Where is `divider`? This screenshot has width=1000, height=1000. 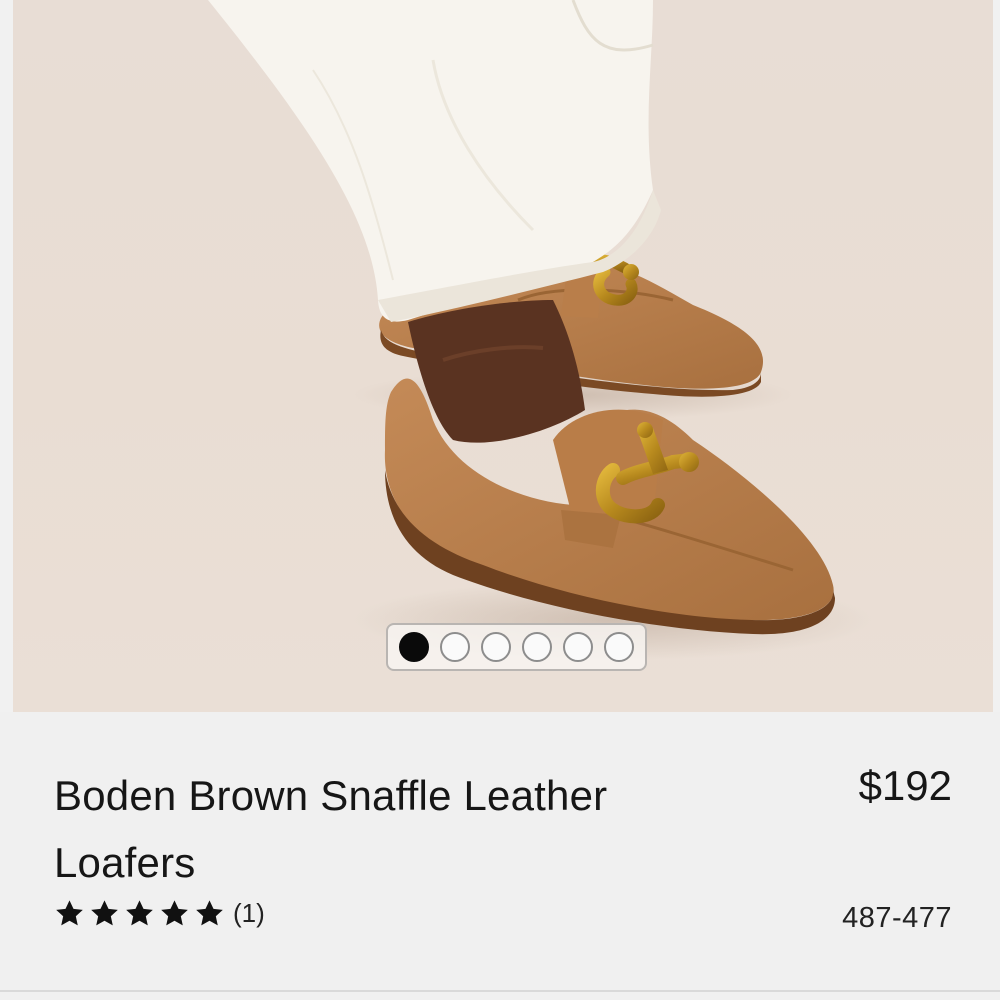
divider is located at coordinates (500, 991).